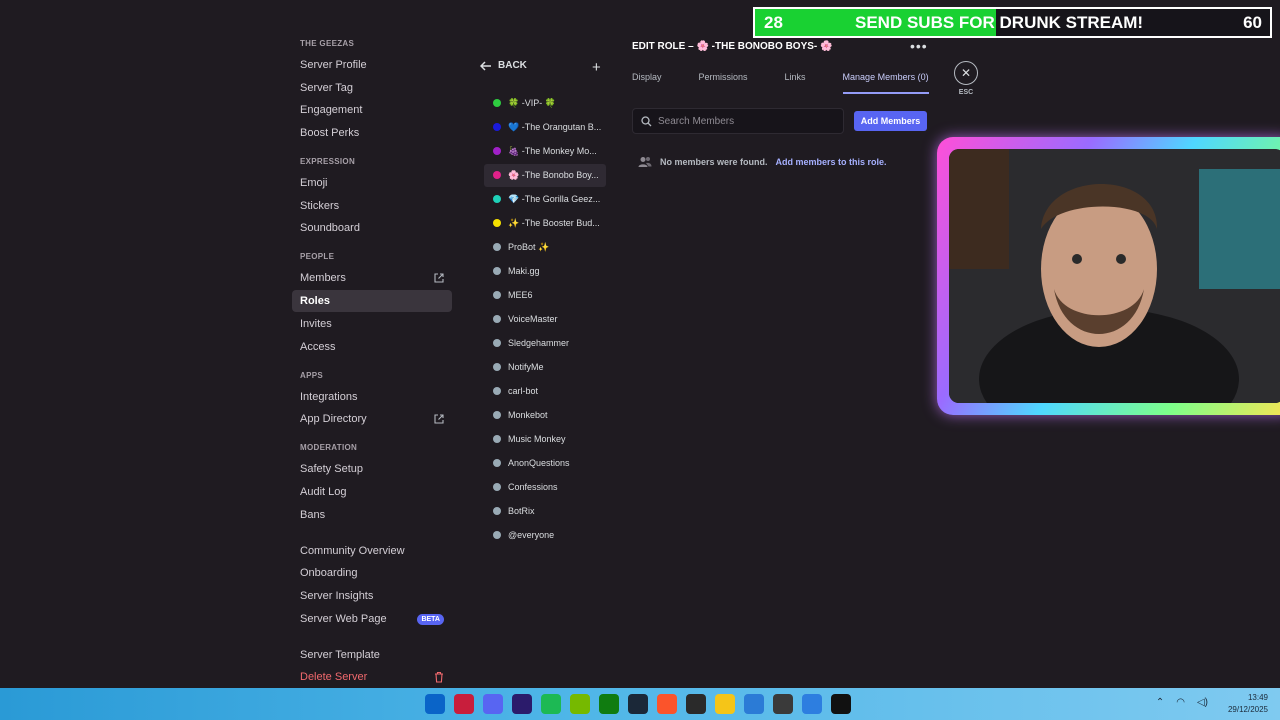  What do you see at coordinates (334, 677) in the screenshot?
I see `sidebar-item-label: Delete Server` at bounding box center [334, 677].